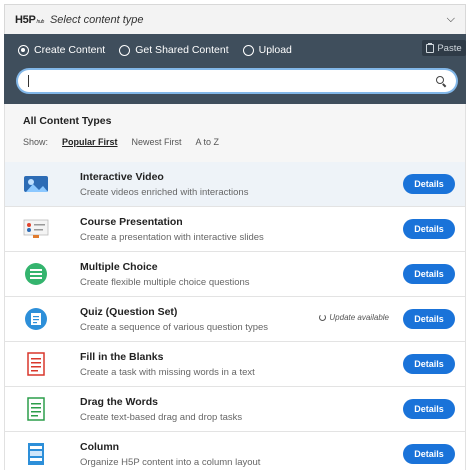  Describe the element at coordinates (119, 267) in the screenshot. I see `item-title: Multiple Choice` at that location.